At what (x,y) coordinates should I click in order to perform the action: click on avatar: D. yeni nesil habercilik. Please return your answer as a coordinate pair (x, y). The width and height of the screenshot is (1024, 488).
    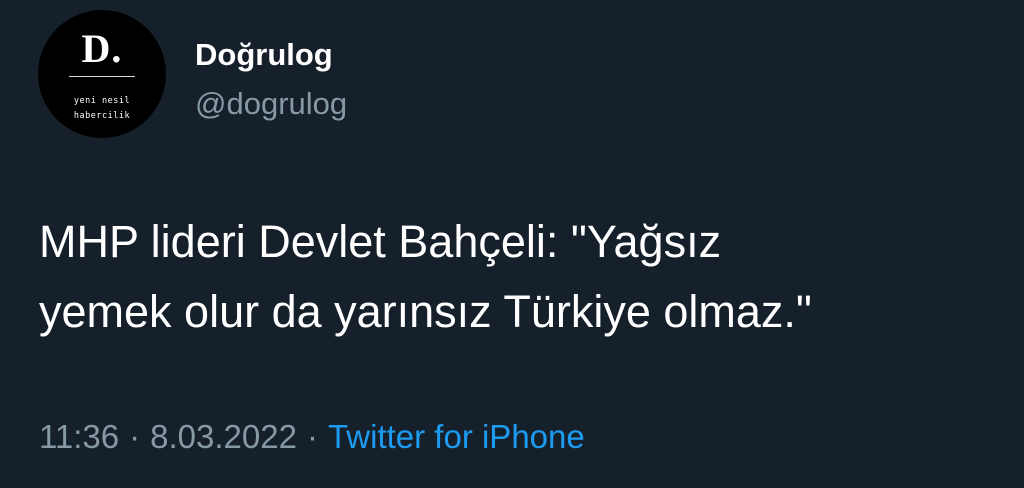
    Looking at the image, I should click on (102, 74).